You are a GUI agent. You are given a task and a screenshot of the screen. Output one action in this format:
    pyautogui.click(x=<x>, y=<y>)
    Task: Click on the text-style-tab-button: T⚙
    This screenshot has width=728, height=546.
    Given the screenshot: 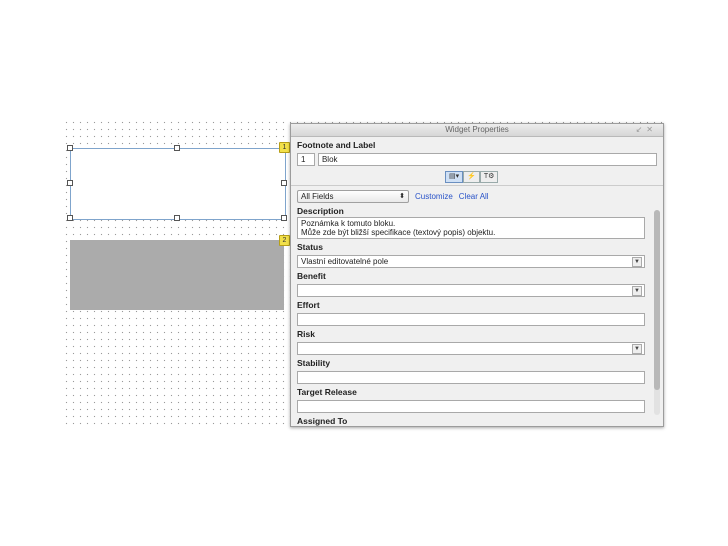 What is the action you would take?
    pyautogui.click(x=489, y=177)
    